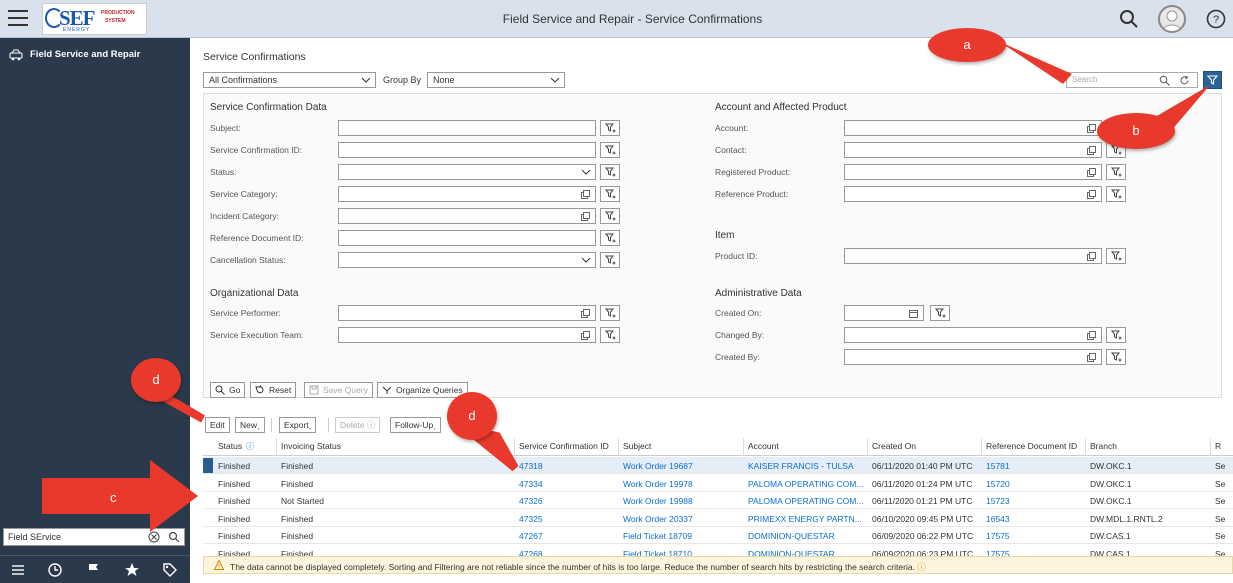  Describe the element at coordinates (973, 128) in the screenshot. I see `account-input` at that location.